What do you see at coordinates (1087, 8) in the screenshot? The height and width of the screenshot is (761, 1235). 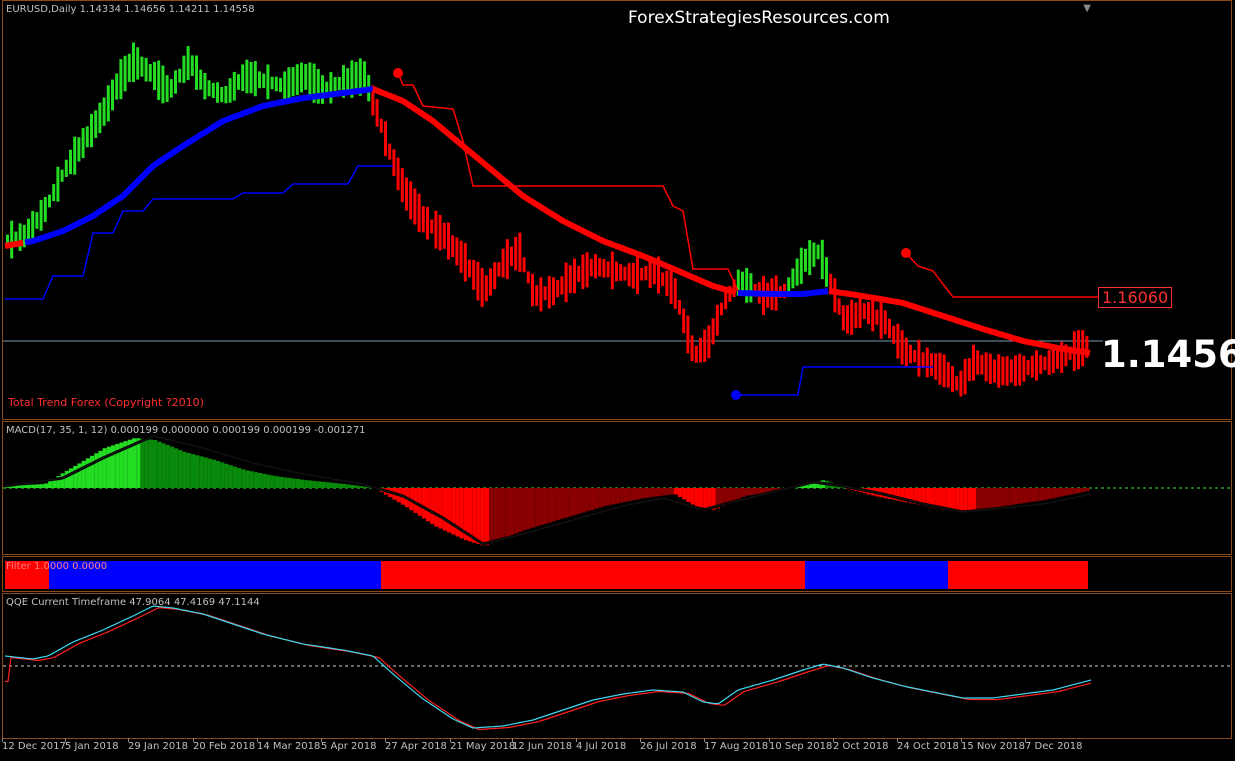 I see `chart-shift-icon: ▼` at bounding box center [1087, 8].